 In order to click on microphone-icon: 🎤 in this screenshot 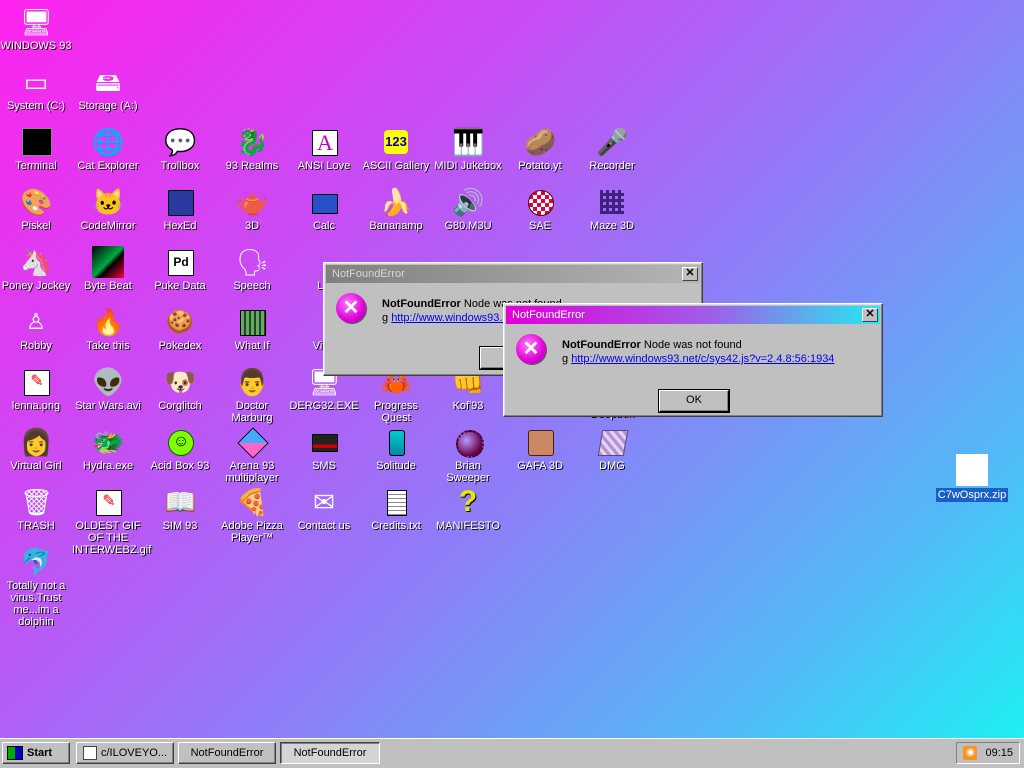, I will do `click(612, 142)`.